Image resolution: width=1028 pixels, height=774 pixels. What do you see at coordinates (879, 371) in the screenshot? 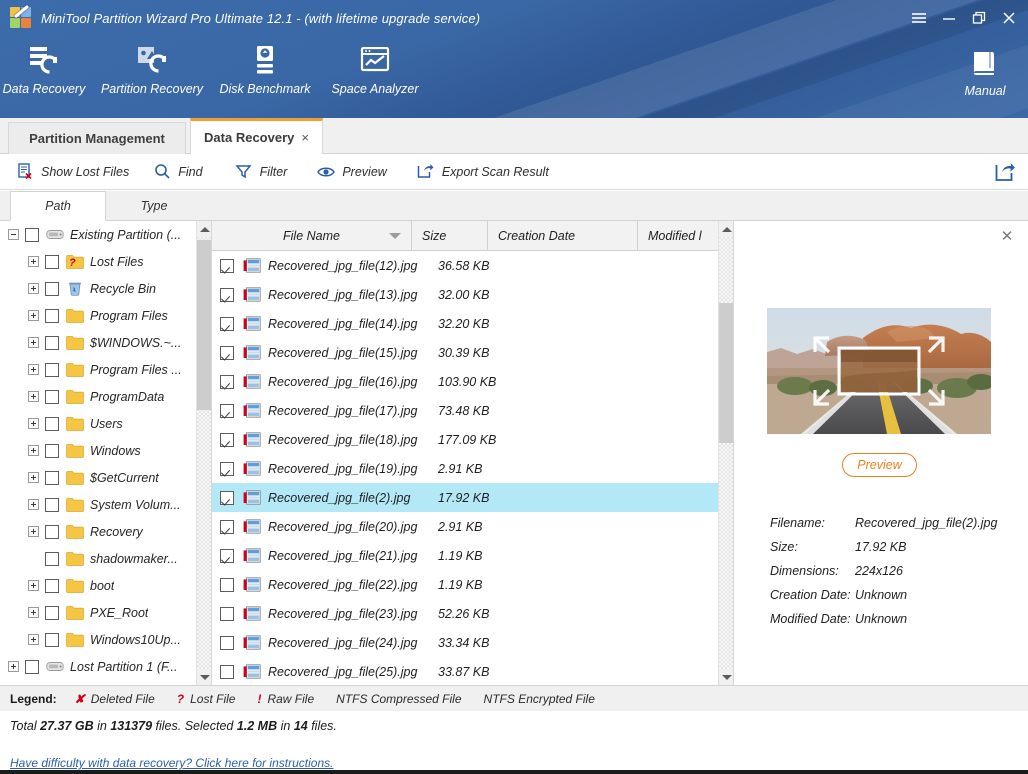
I see `preview-thumbnail` at bounding box center [879, 371].